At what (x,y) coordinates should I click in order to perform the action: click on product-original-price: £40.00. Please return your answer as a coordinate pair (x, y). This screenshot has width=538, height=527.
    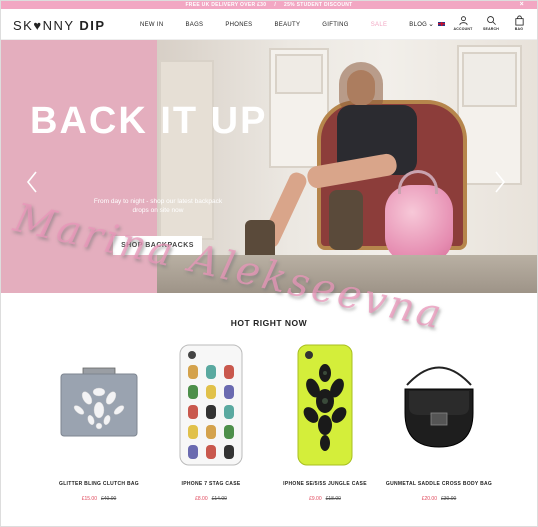
    Looking at the image, I should click on (109, 499).